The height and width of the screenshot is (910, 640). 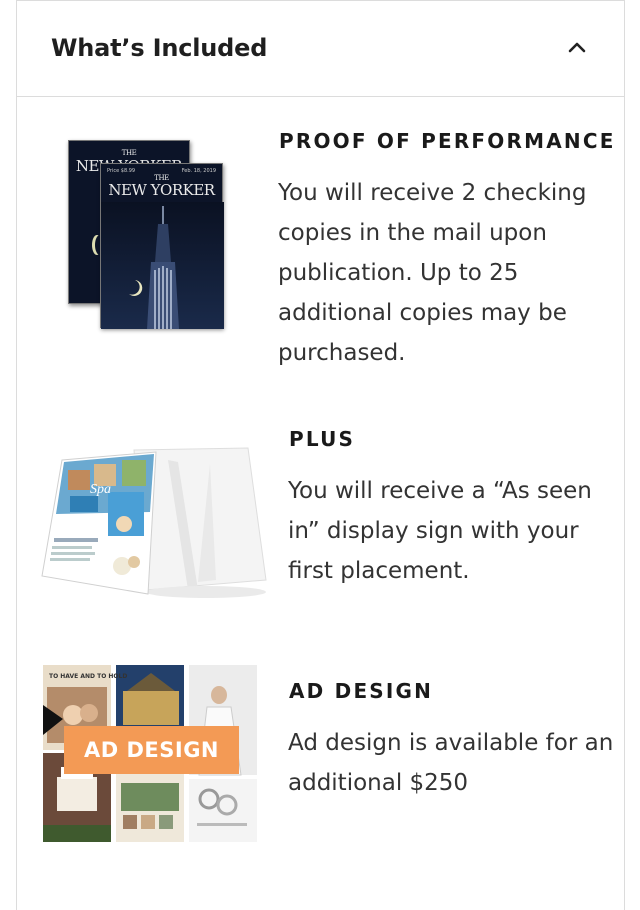 I want to click on skyscraper-illustration, so click(x=162, y=265).